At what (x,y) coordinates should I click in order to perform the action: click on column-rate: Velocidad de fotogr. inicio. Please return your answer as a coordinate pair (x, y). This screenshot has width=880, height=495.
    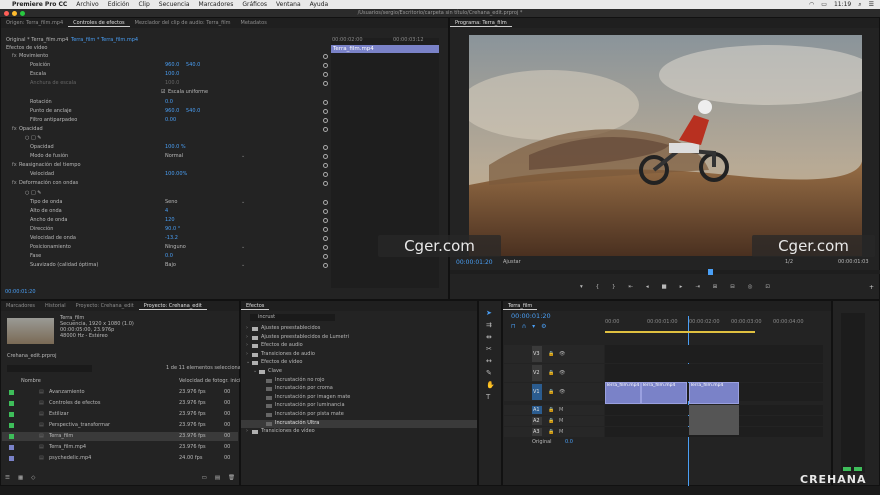
    Looking at the image, I should click on (211, 381).